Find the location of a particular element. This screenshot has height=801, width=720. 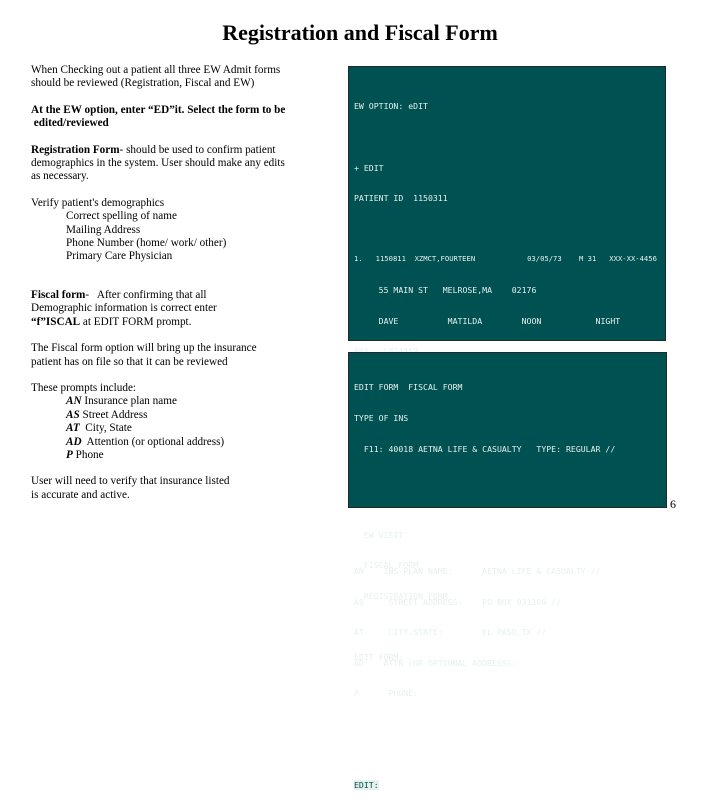

prompt-label: Insurance plan name is located at coordinates (129, 401).